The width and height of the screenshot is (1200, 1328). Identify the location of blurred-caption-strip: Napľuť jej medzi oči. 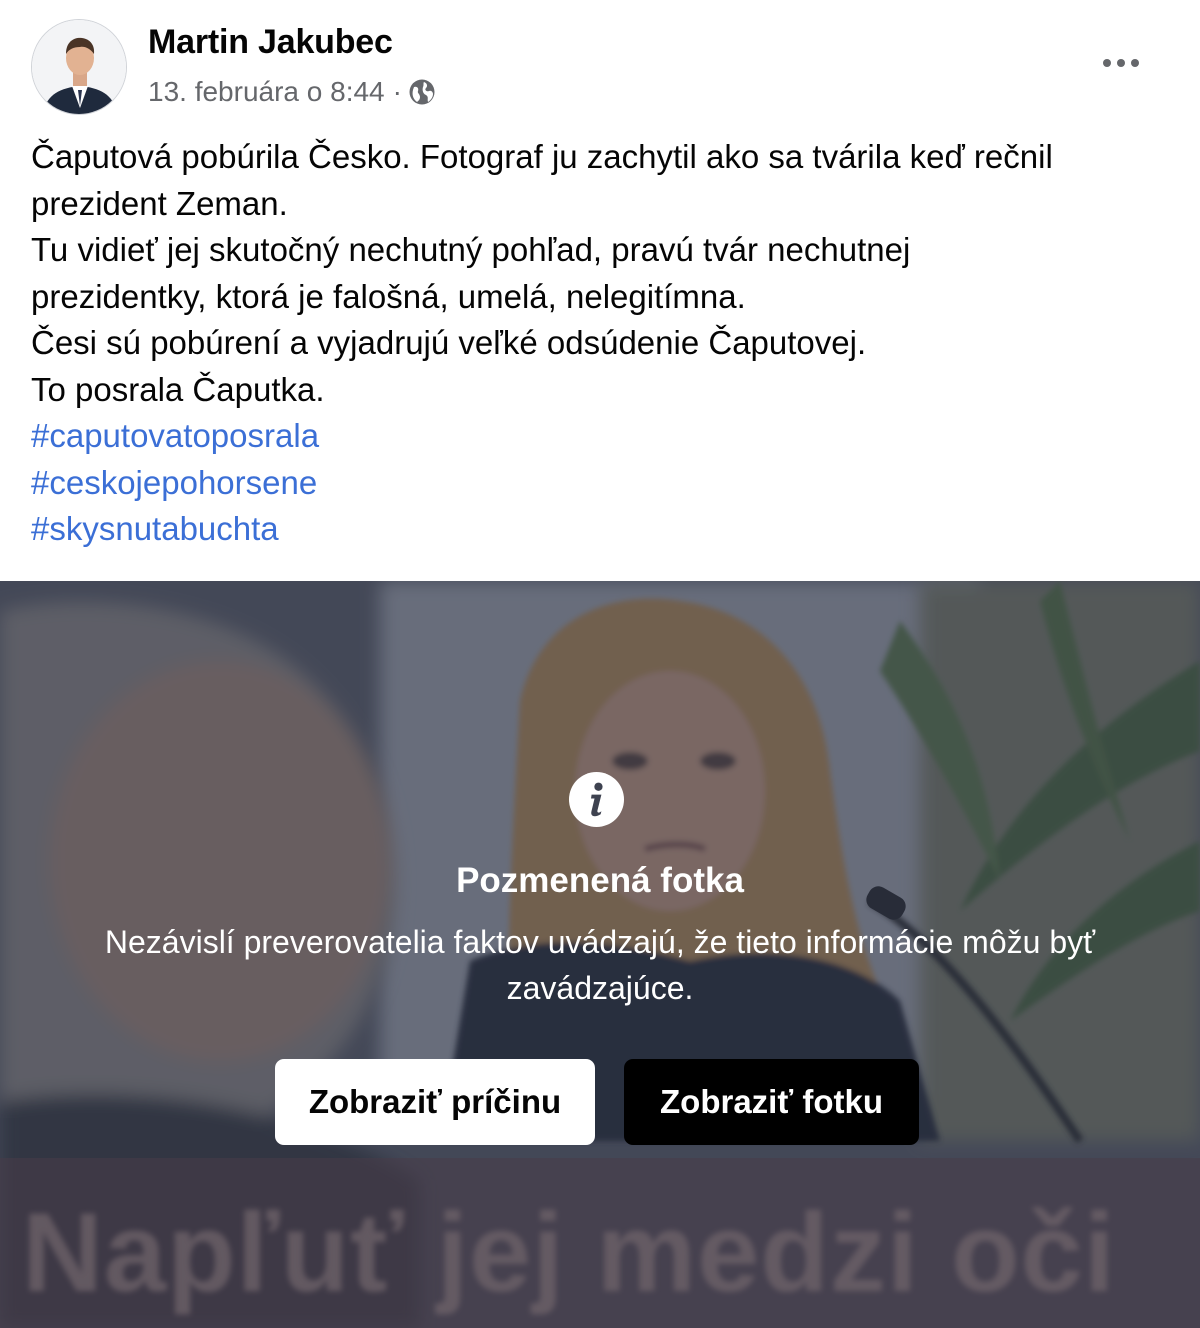
(600, 1243).